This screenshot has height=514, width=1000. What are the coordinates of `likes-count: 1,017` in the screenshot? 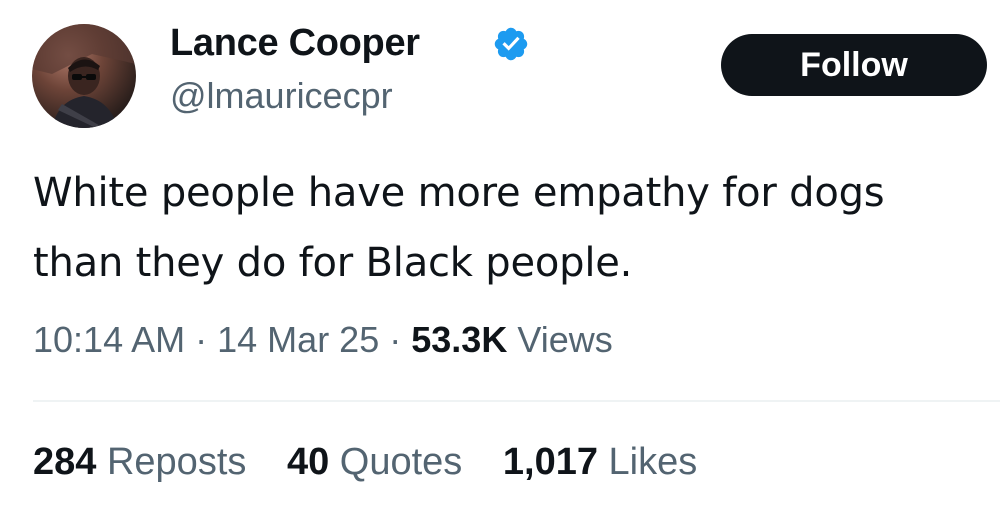 It's located at (550, 462).